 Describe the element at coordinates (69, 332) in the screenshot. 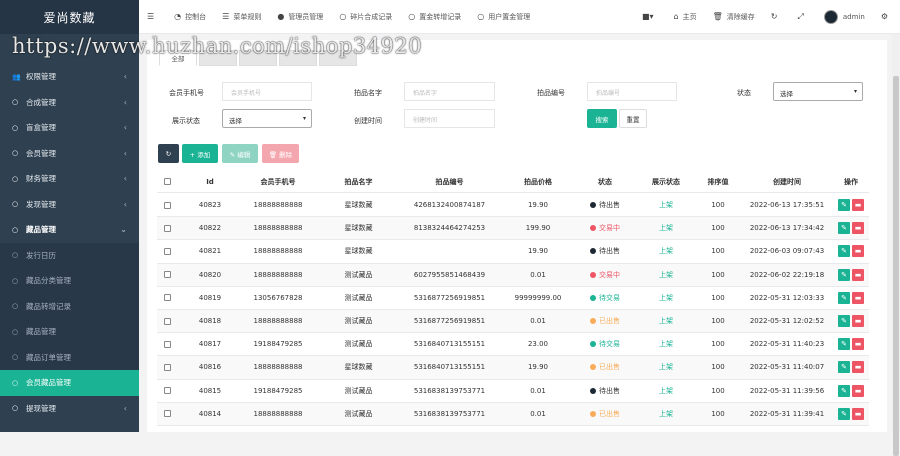

I see `sidebar-item-10: ○ 藏品管理` at that location.